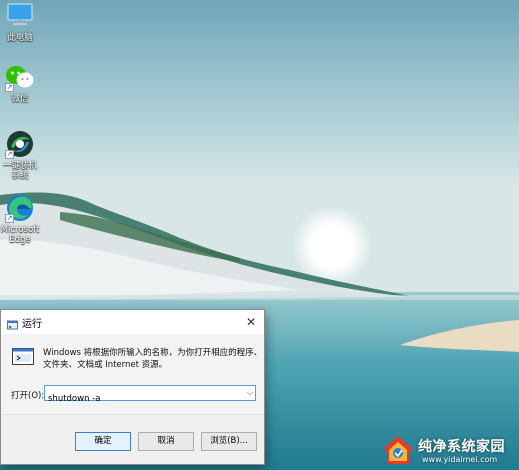 This screenshot has width=519, height=470. I want to click on close-button: ✕, so click(251, 322).